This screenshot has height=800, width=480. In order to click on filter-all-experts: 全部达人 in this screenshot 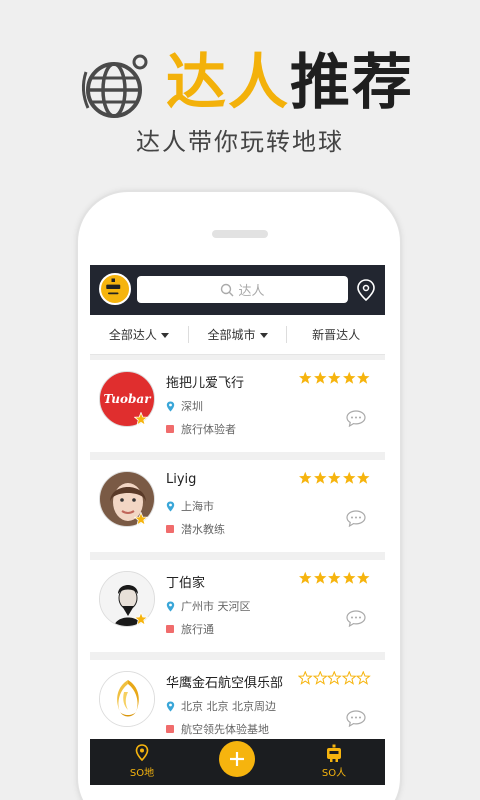, I will do `click(139, 334)`.